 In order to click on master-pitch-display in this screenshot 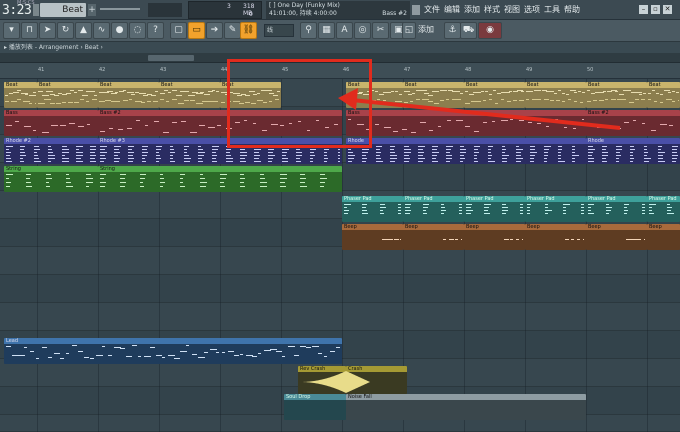, I will do `click(165, 10)`.